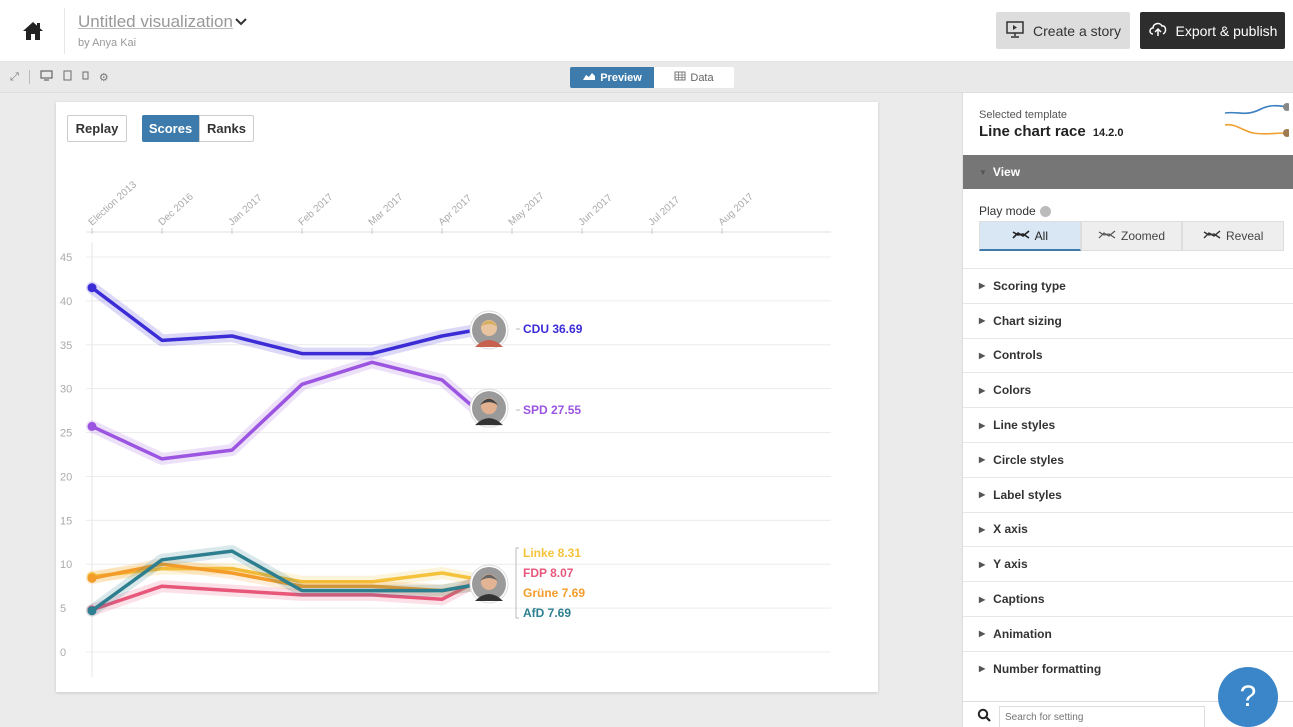  What do you see at coordinates (553, 329) in the screenshot?
I see `series-end-label: CDU 36.69` at bounding box center [553, 329].